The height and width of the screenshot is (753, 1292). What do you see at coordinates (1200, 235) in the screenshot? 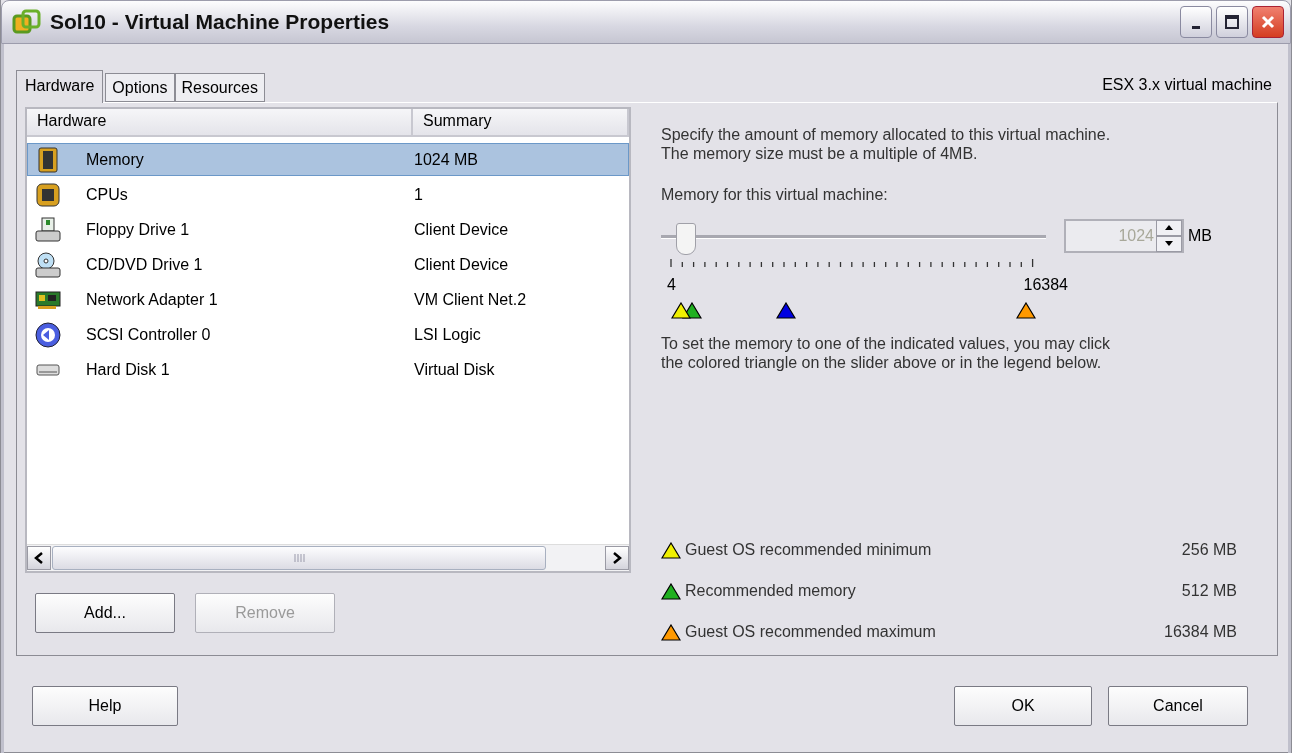
I see `unit-label: MB` at bounding box center [1200, 235].